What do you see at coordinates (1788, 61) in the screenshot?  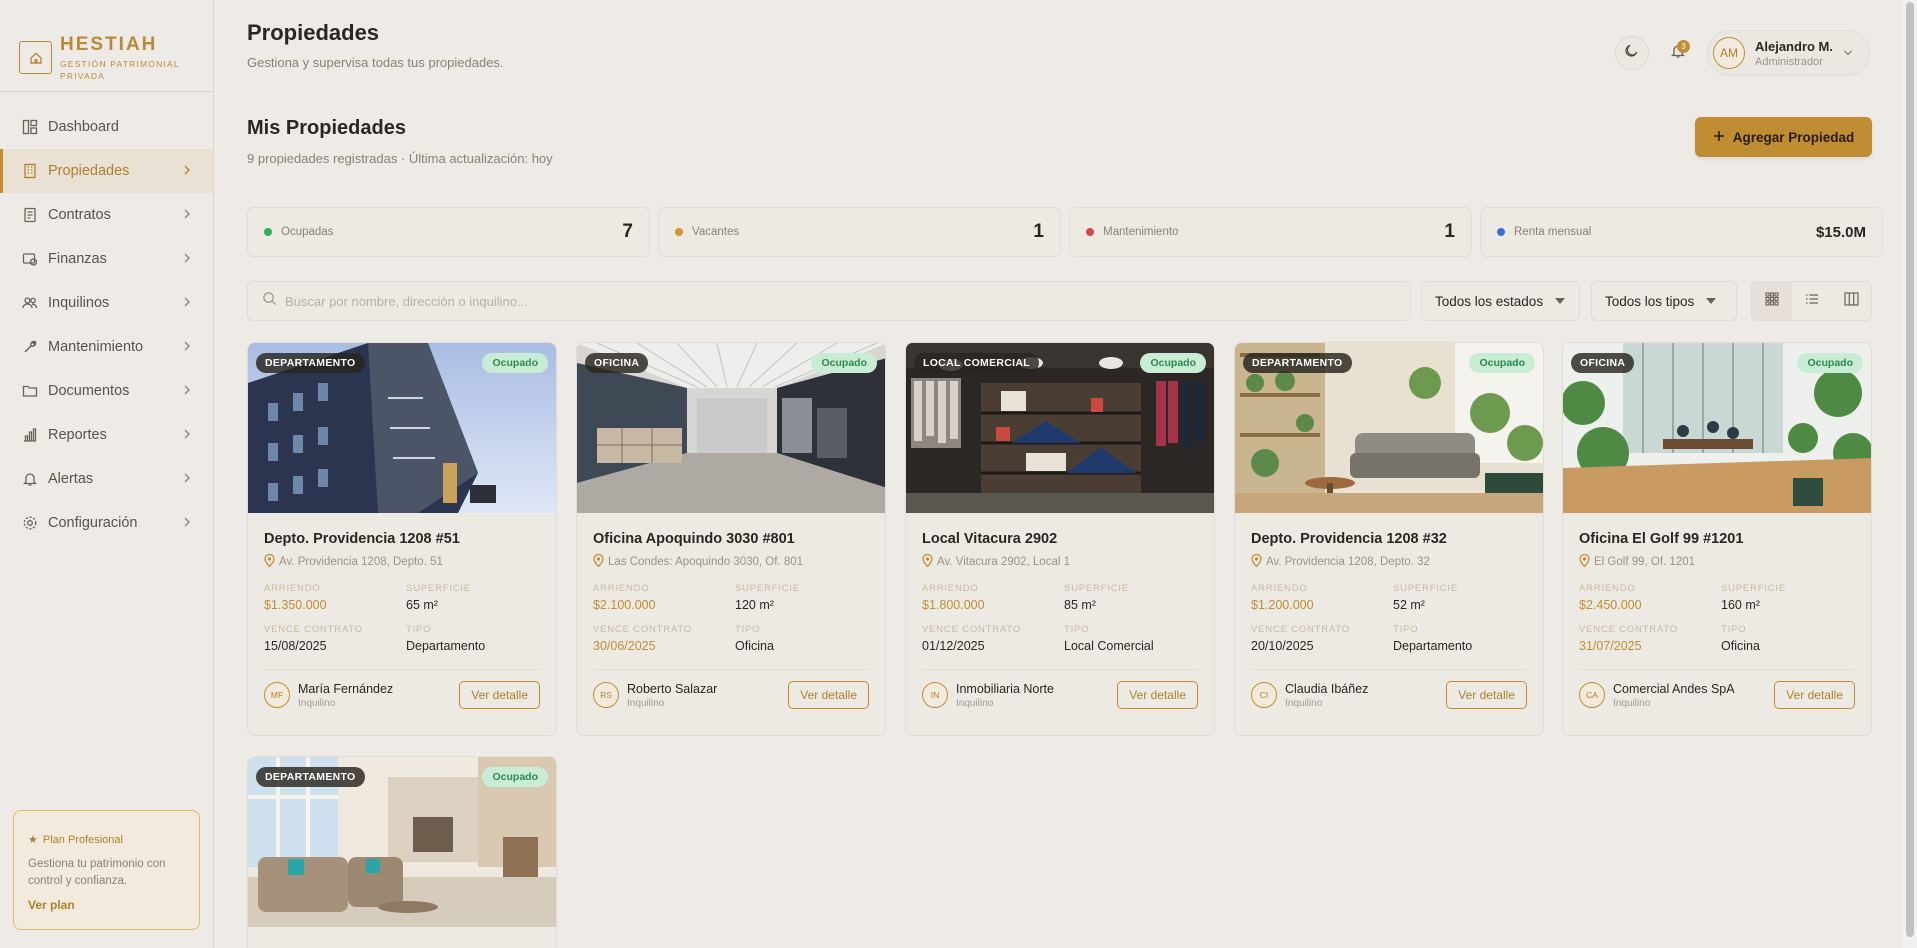 I see `user-role: Administrador` at bounding box center [1788, 61].